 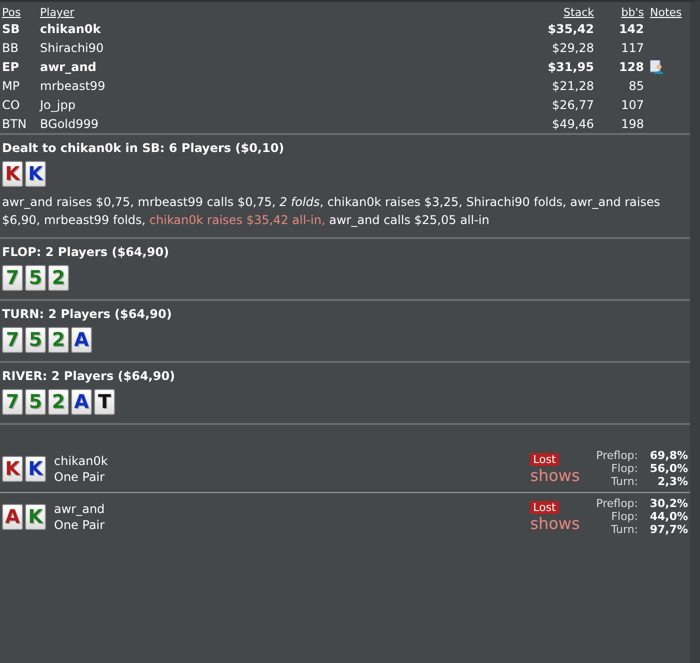 I want to click on table-cell-text: mrbeast99, so click(x=72, y=86).